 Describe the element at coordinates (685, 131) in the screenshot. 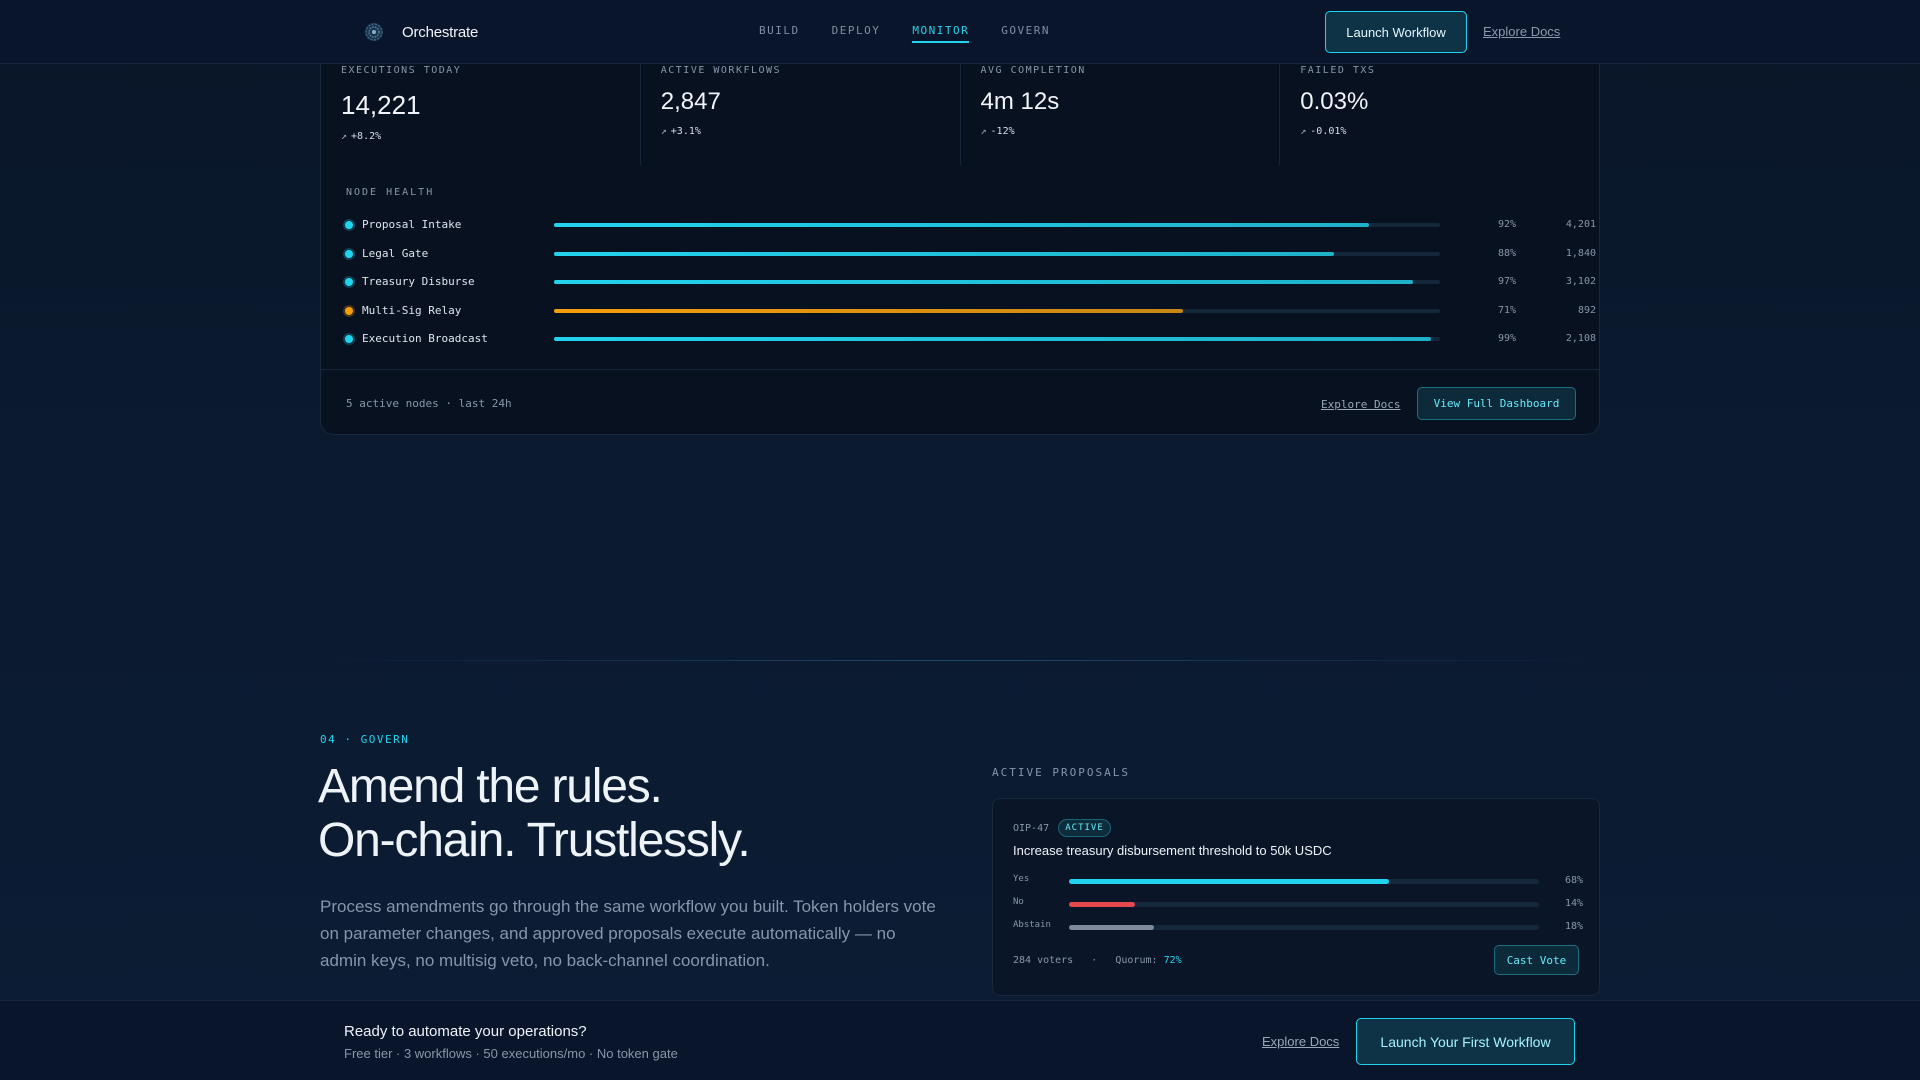

I see `stat-delta-value: +3.1%` at that location.